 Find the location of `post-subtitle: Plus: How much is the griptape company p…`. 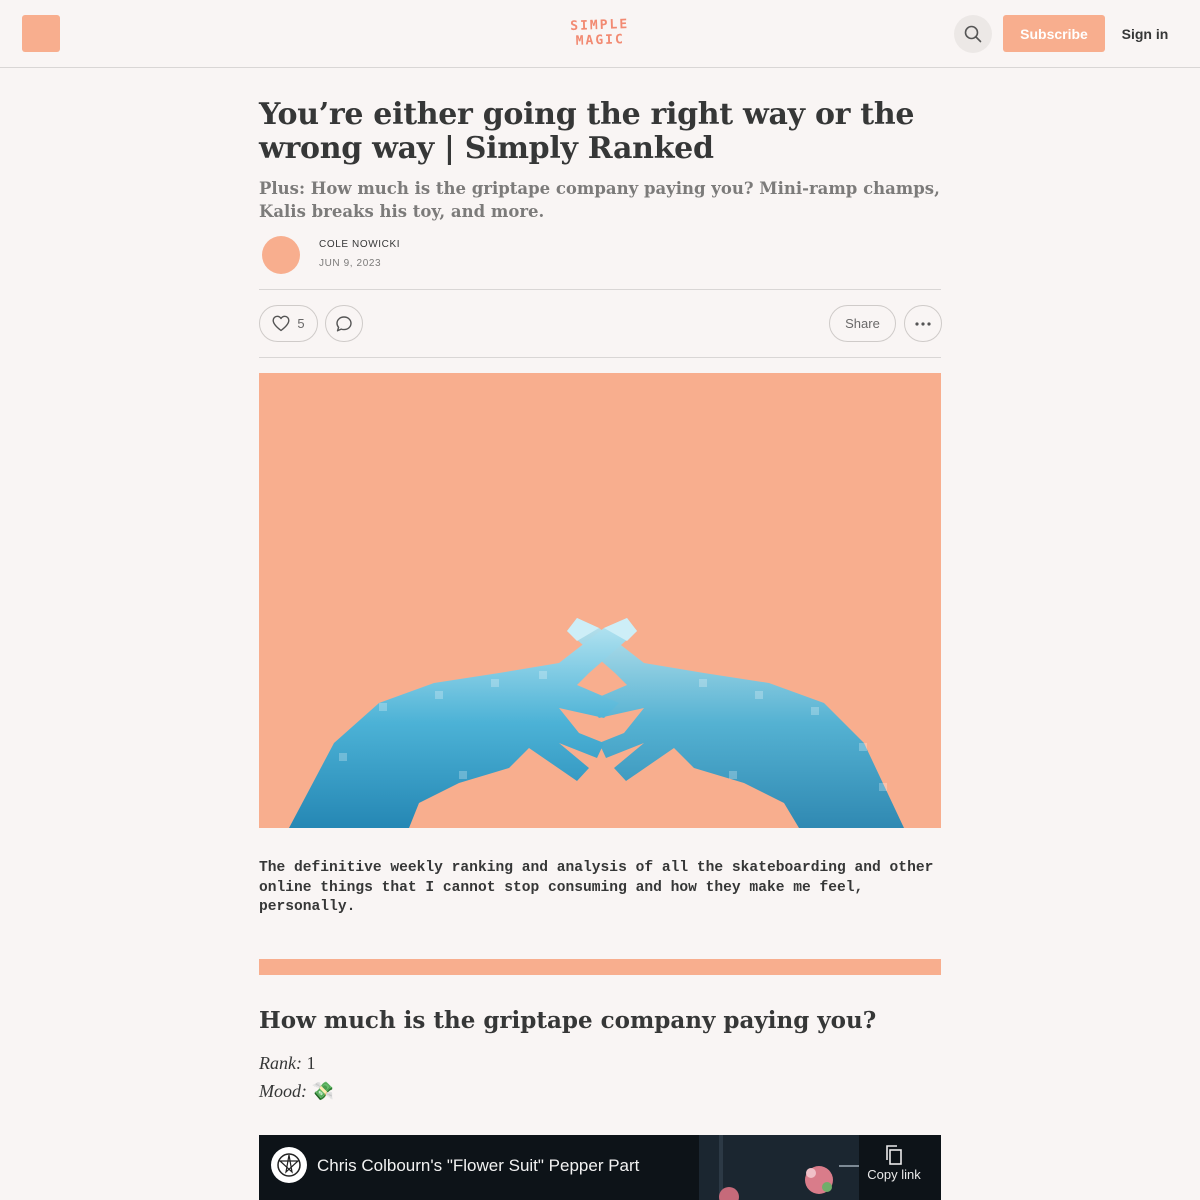

post-subtitle: Plus: How much is the griptape company p… is located at coordinates (599, 200).